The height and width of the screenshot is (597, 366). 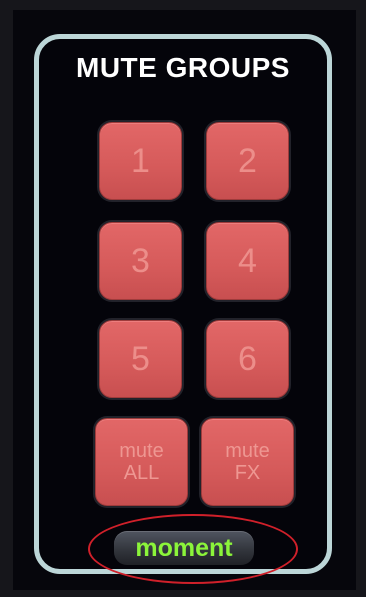 What do you see at coordinates (247, 161) in the screenshot?
I see `mute-group-2-button: 2` at bounding box center [247, 161].